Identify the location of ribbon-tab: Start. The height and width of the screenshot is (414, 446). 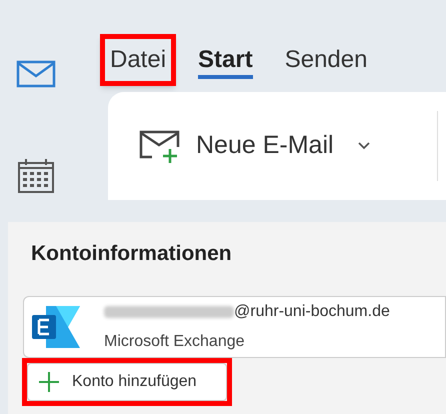
(225, 60).